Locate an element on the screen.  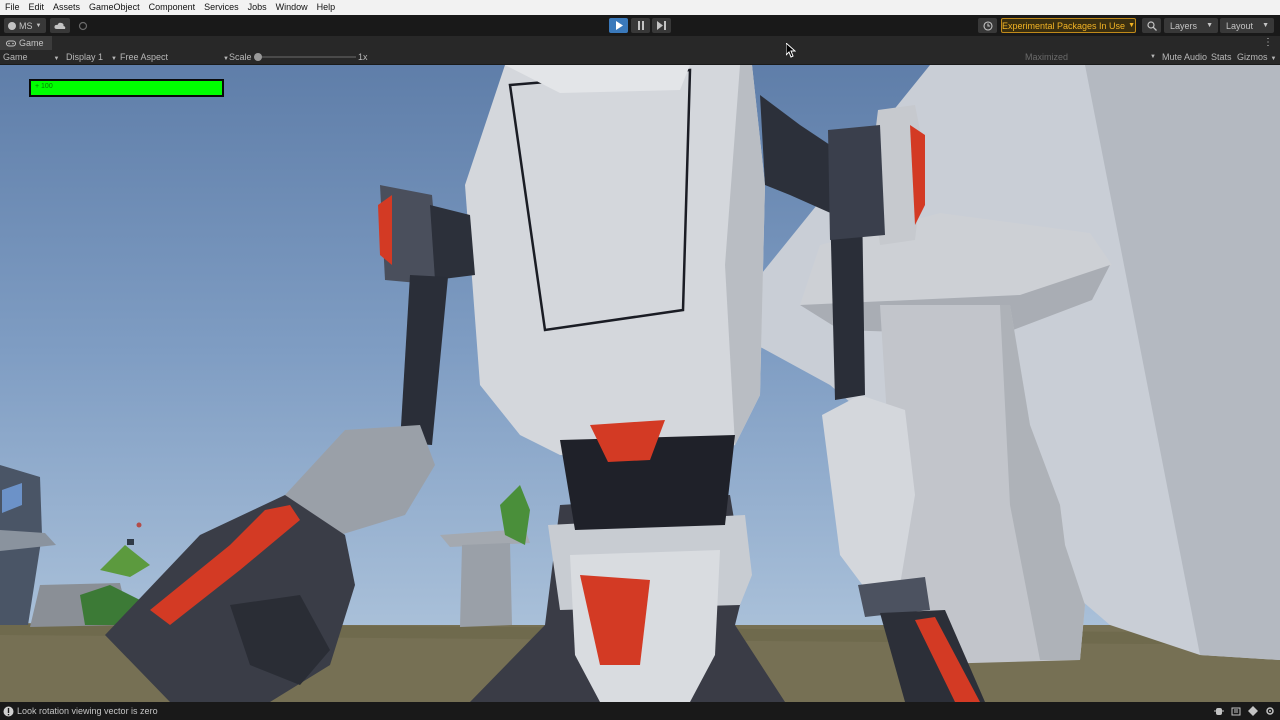
pause-icon is located at coordinates (640, 25).